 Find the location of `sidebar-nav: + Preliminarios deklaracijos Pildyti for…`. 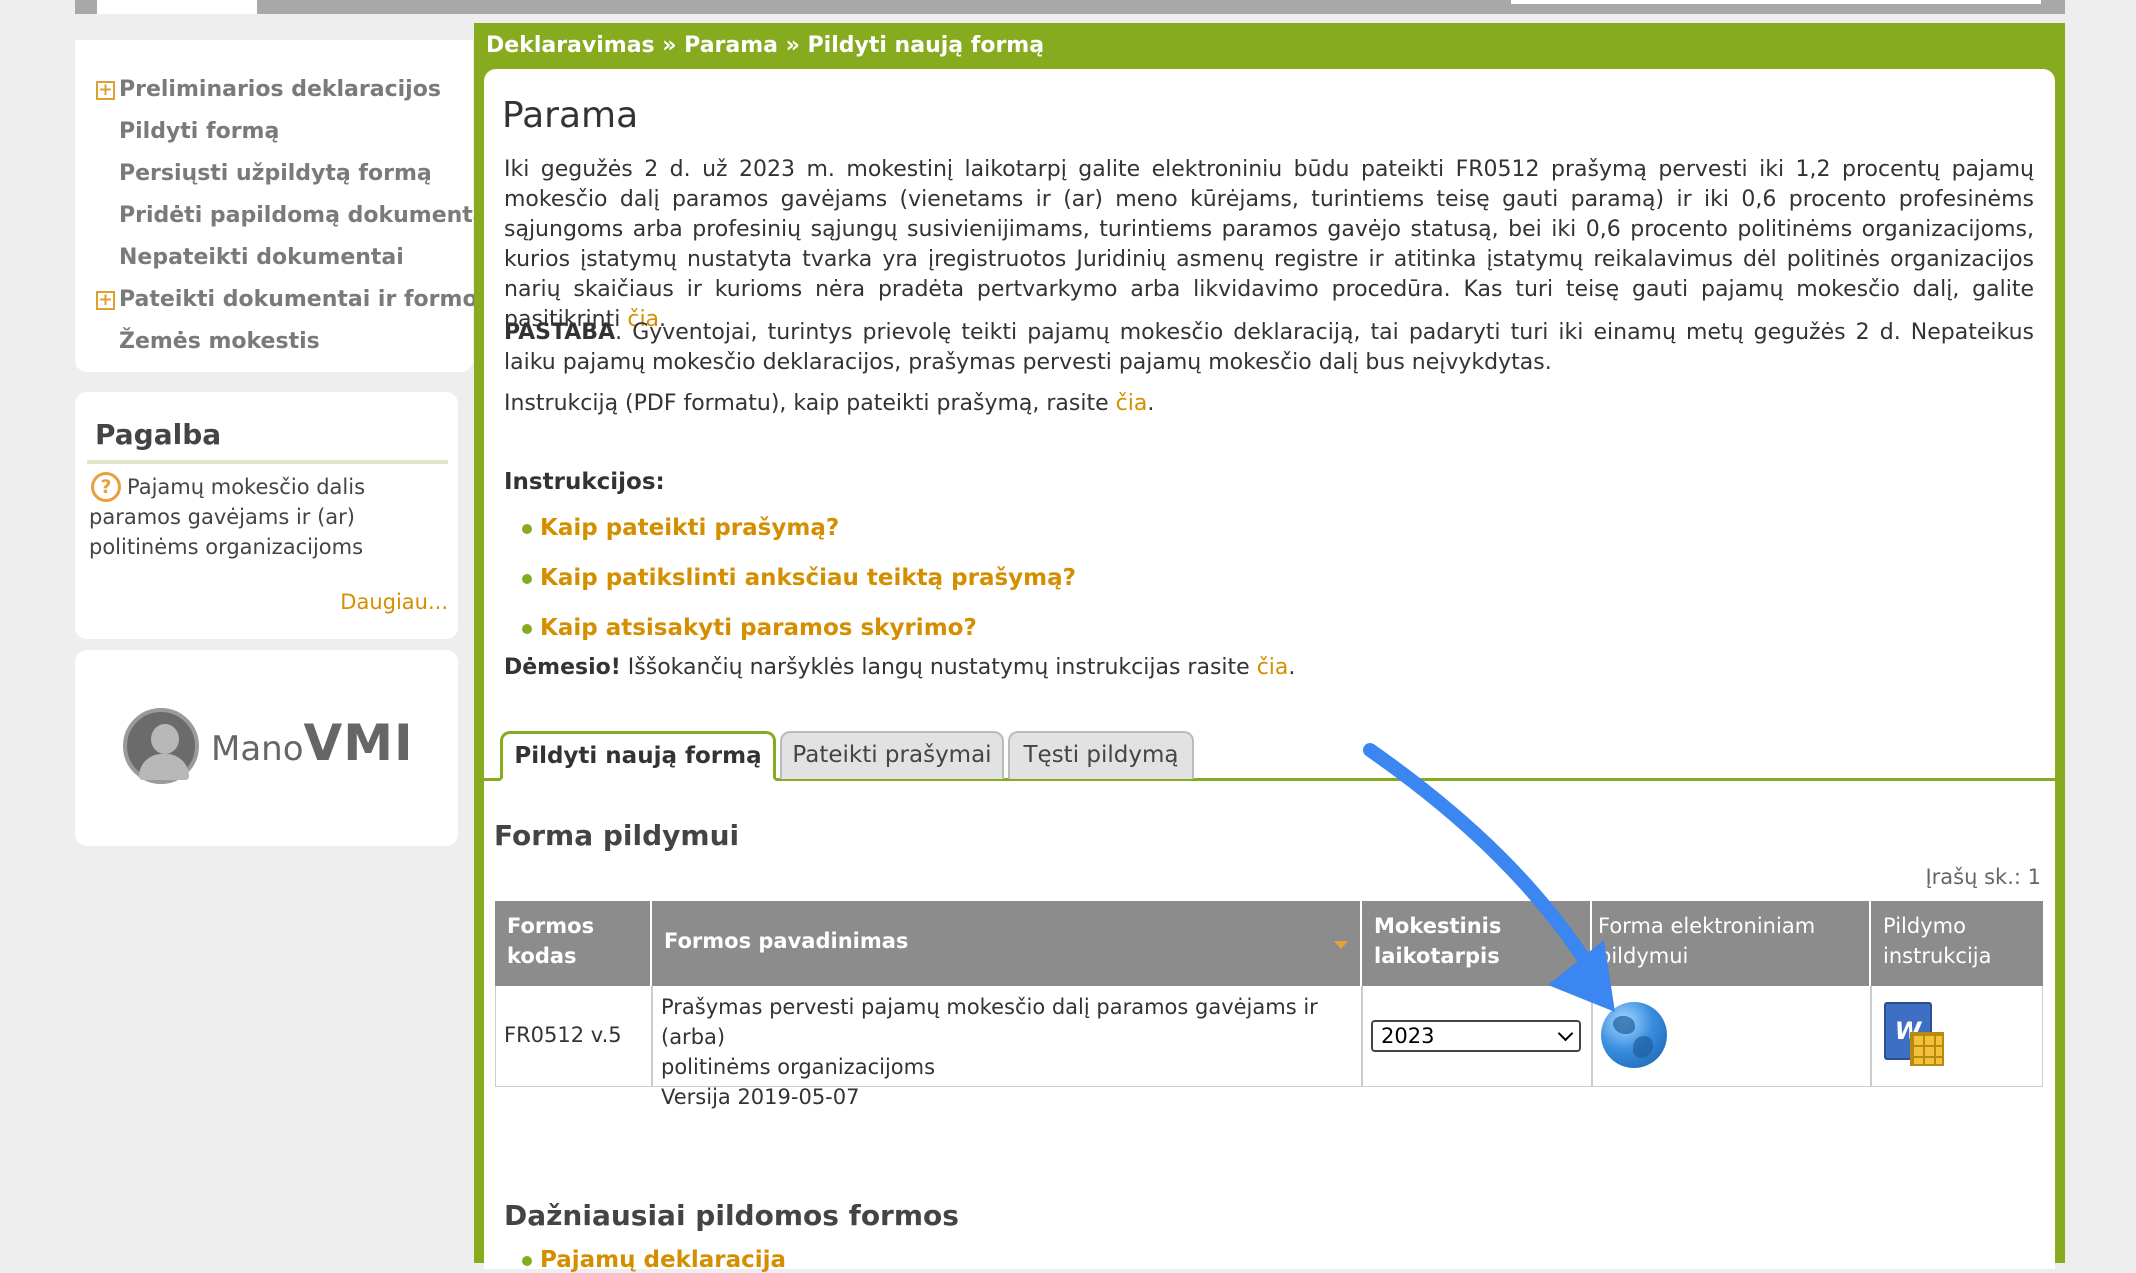

sidebar-nav: + Preliminarios deklaracijos Pildyti for… is located at coordinates (283, 206).